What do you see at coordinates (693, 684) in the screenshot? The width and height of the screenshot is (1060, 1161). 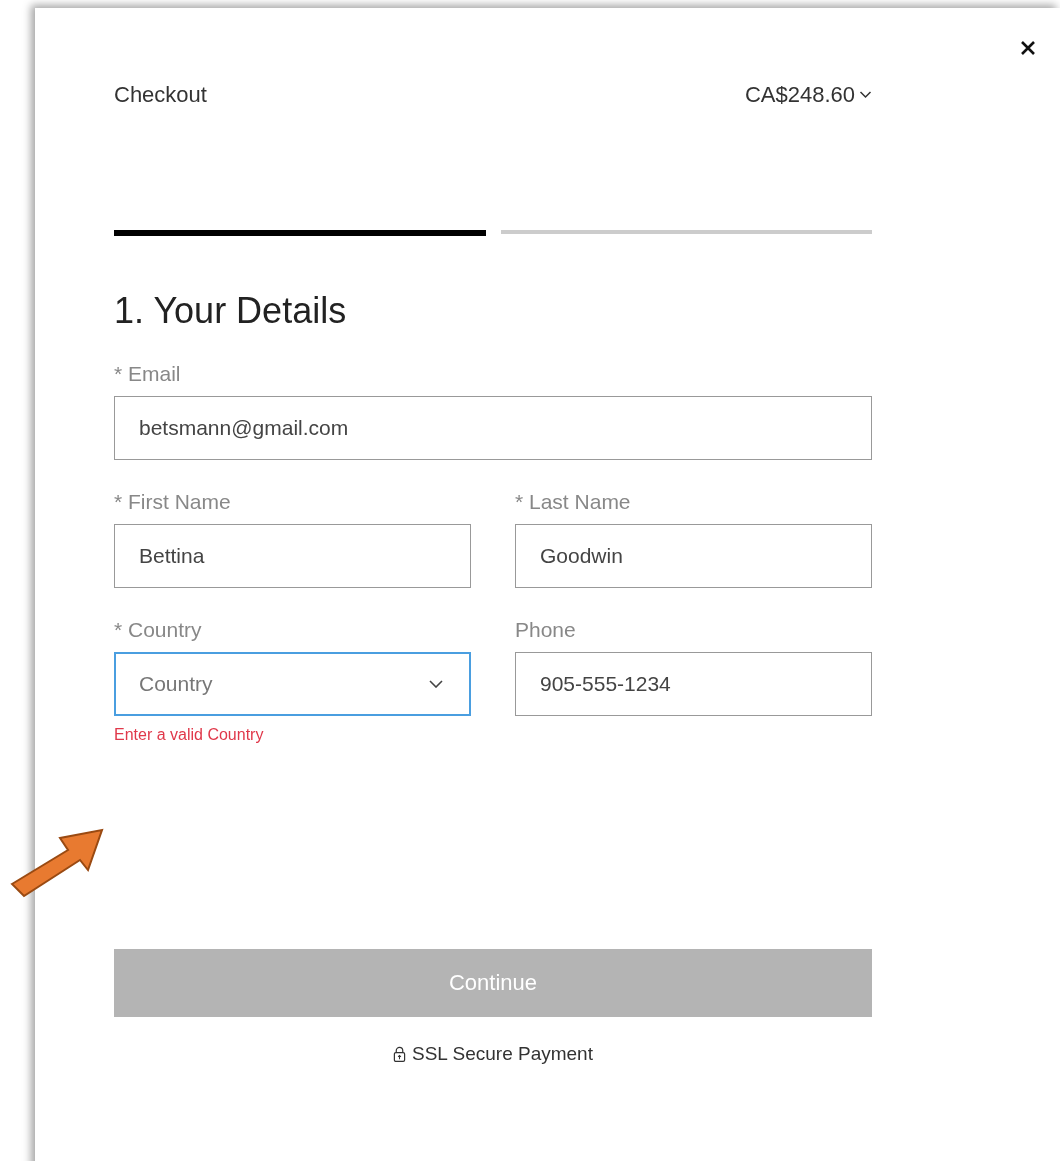 I see `input-field: 905-555-1234` at bounding box center [693, 684].